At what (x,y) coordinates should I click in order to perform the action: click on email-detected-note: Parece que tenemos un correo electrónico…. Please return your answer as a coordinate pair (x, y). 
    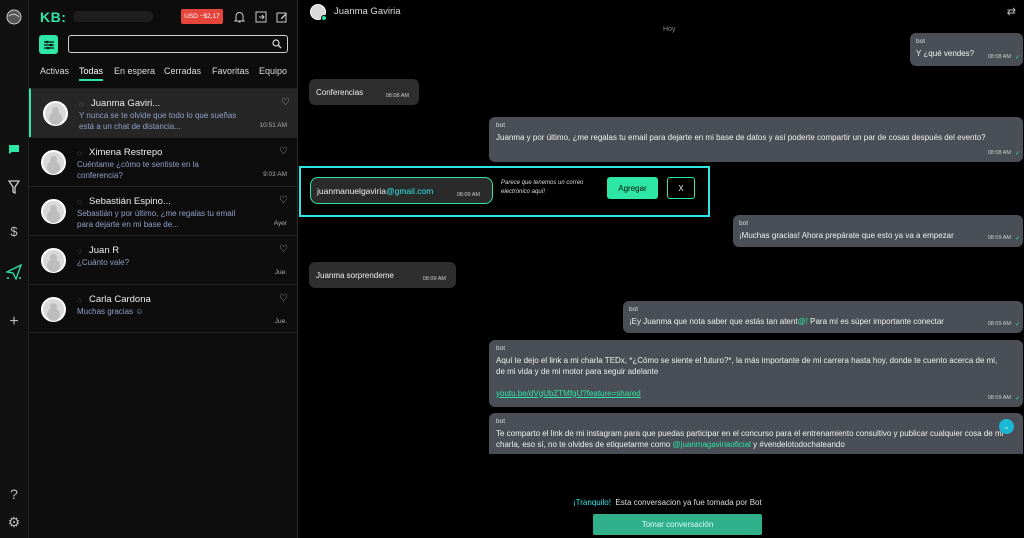
    Looking at the image, I should click on (542, 187).